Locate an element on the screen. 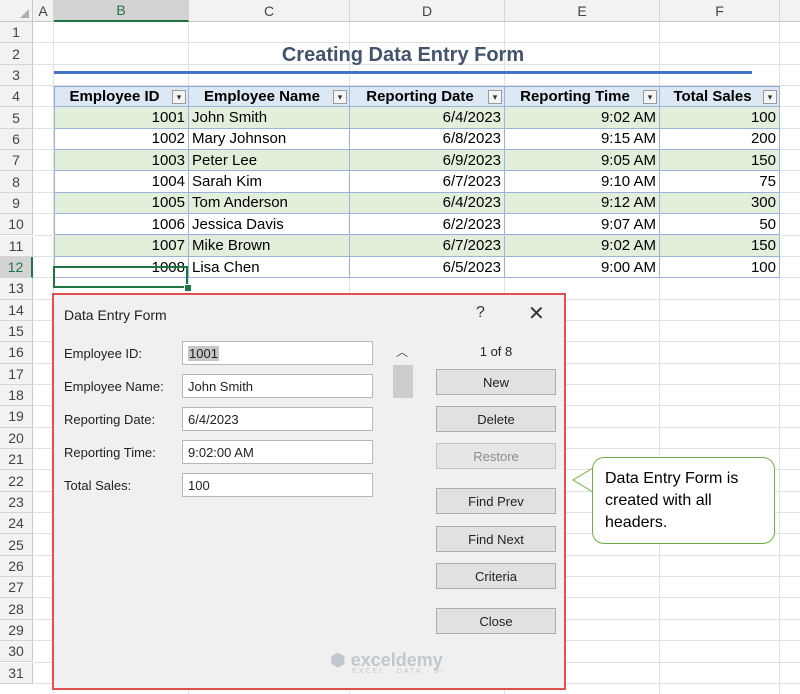 This screenshot has width=800, height=694. table-header-cell: Total Sales is located at coordinates (720, 97).